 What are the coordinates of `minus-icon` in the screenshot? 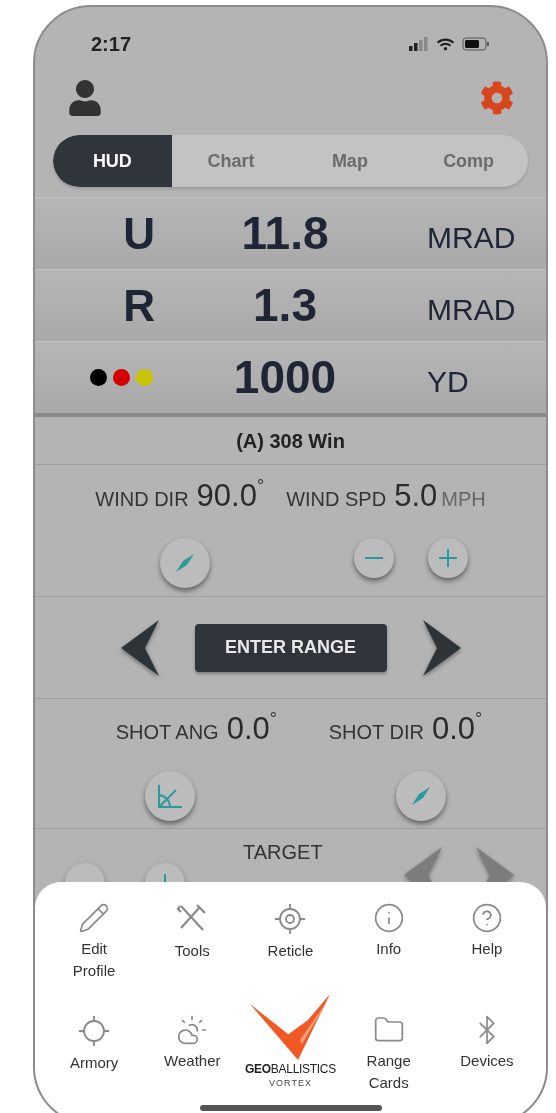 It's located at (373, 557).